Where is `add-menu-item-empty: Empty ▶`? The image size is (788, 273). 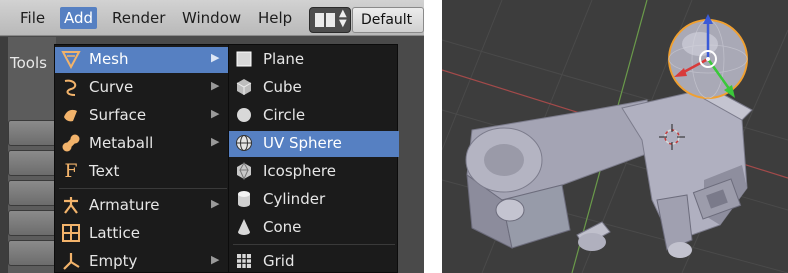
add-menu-item-empty: Empty ▶ is located at coordinates (143, 261).